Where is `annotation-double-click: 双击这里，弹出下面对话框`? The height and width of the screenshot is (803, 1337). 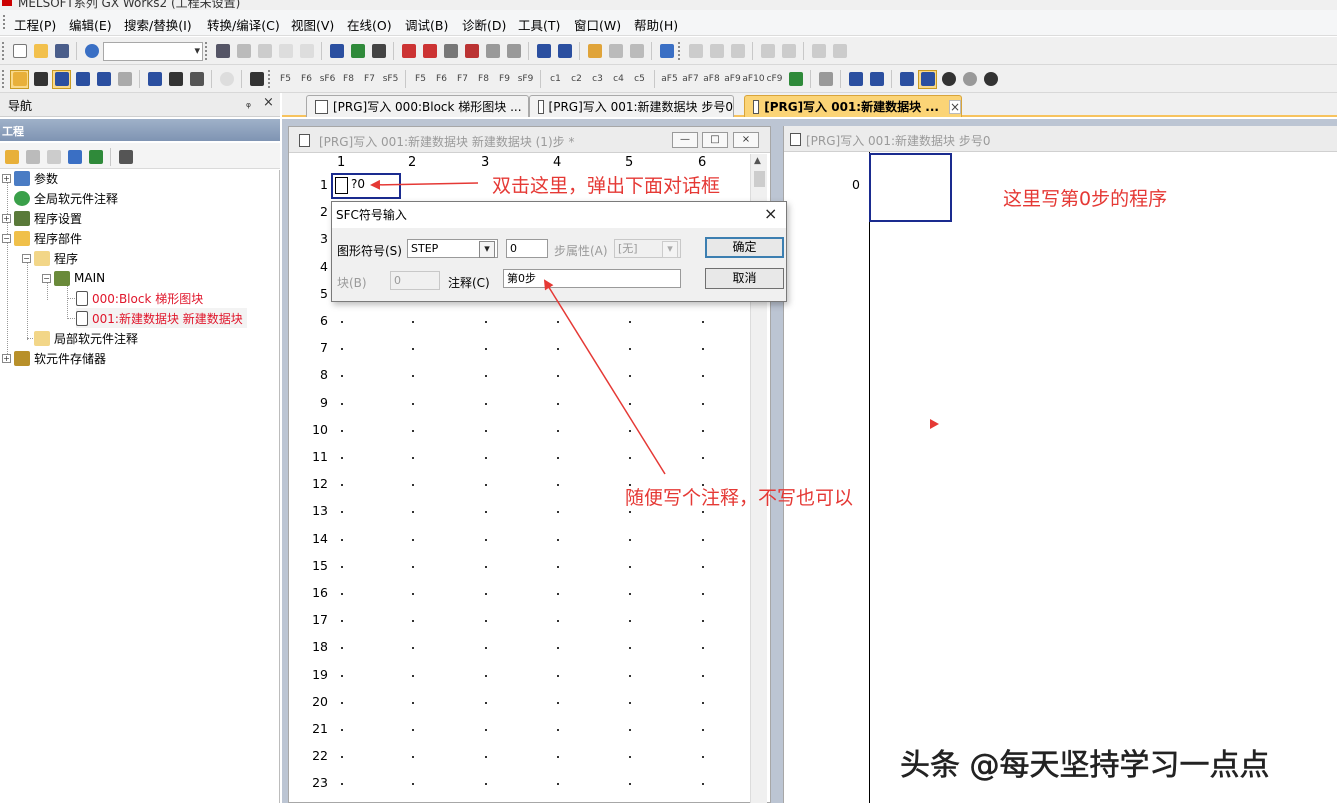
annotation-double-click: 双击这里，弹出下面对话框 is located at coordinates (606, 186).